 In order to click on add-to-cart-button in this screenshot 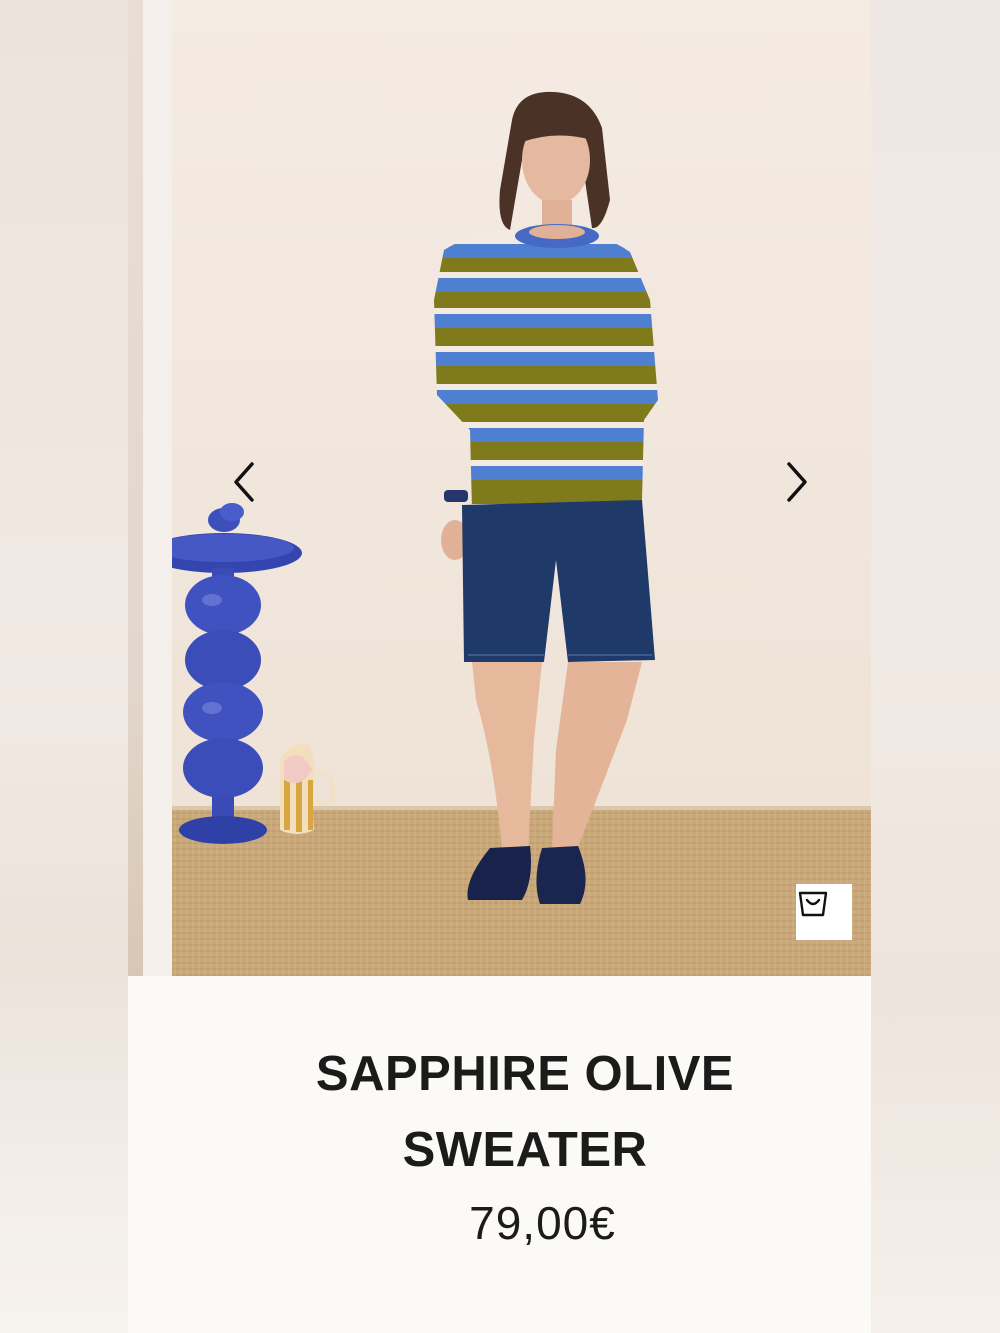, I will do `click(824, 912)`.